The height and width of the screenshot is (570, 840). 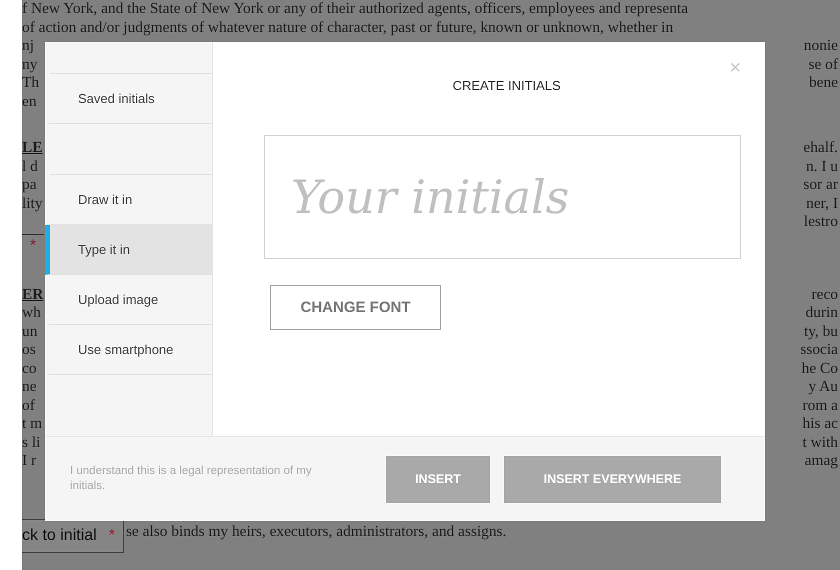 I want to click on document-text: ny, so click(x=30, y=65).